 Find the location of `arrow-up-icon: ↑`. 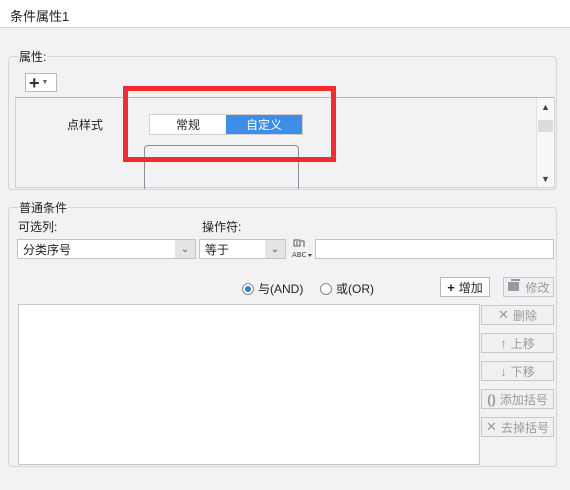

arrow-up-icon: ↑ is located at coordinates (503, 343).